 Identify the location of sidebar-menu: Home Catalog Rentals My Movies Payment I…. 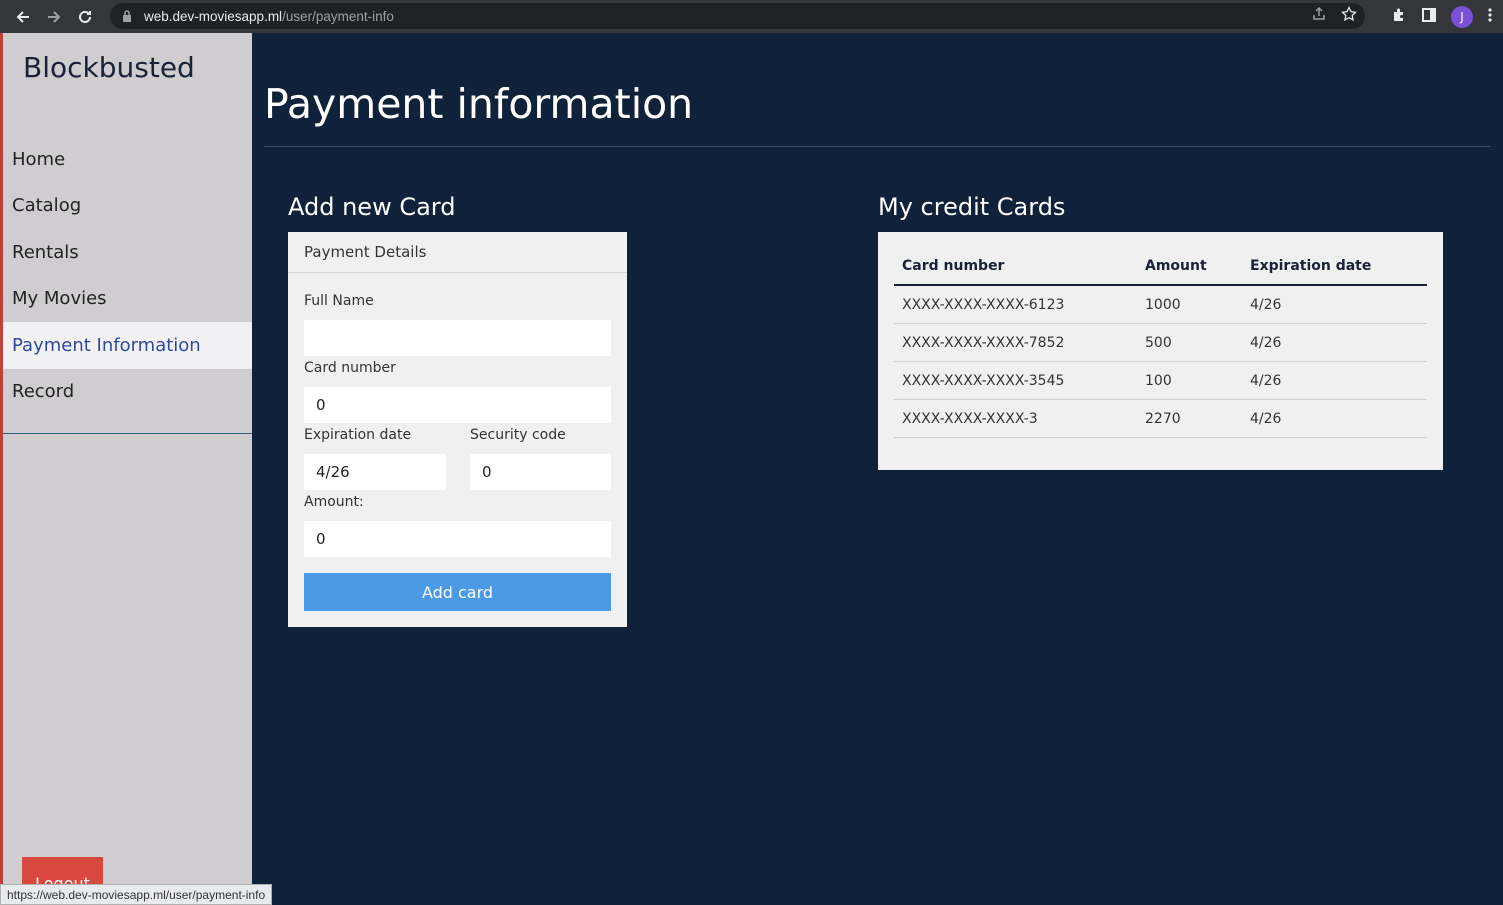
(127, 275).